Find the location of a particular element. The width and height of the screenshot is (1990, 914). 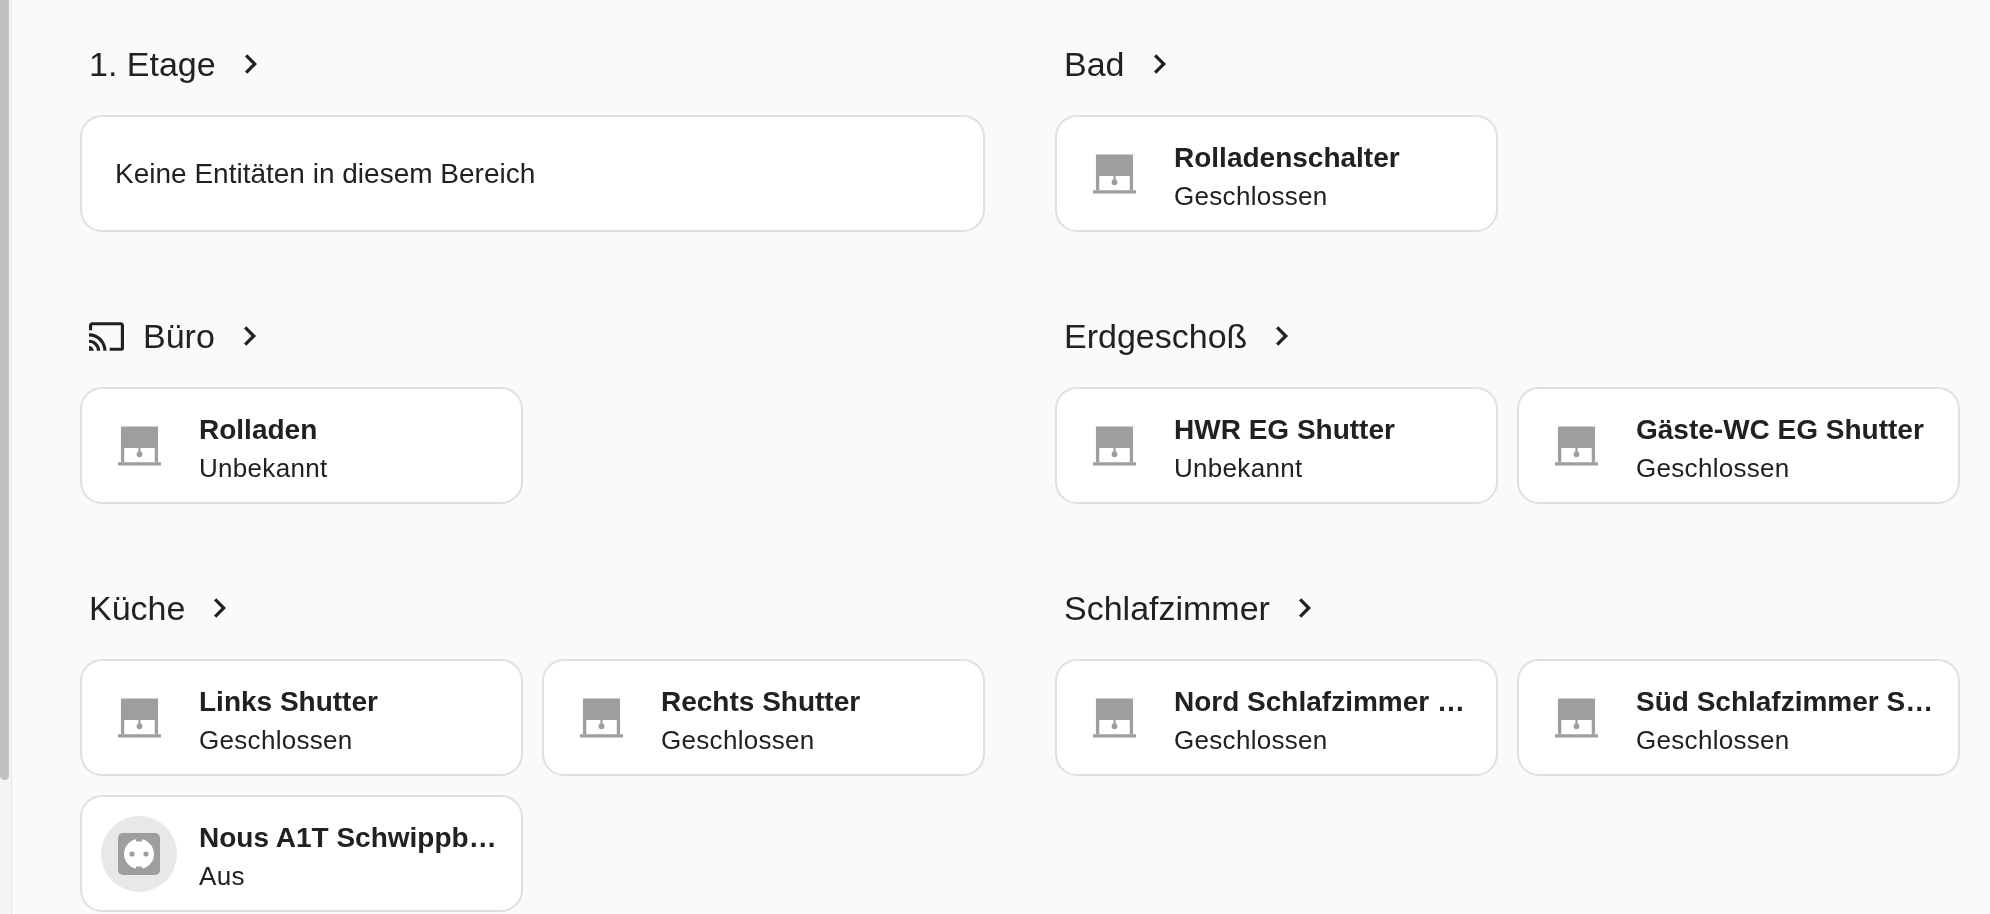

entity-card: Rolladenschalter Geschlossen is located at coordinates (1276, 173).